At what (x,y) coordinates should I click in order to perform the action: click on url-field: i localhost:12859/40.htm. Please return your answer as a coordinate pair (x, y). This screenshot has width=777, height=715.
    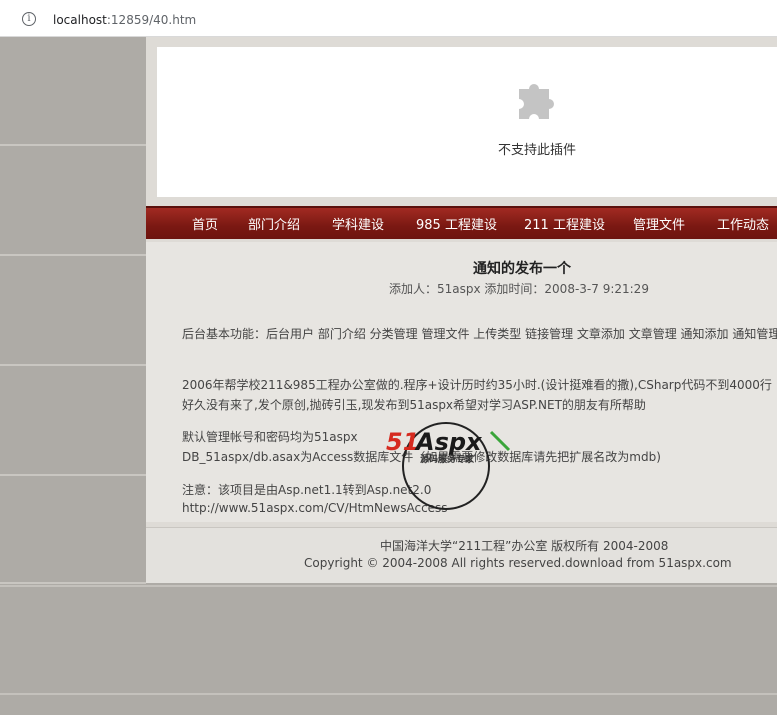
    Looking at the image, I should click on (391, 17).